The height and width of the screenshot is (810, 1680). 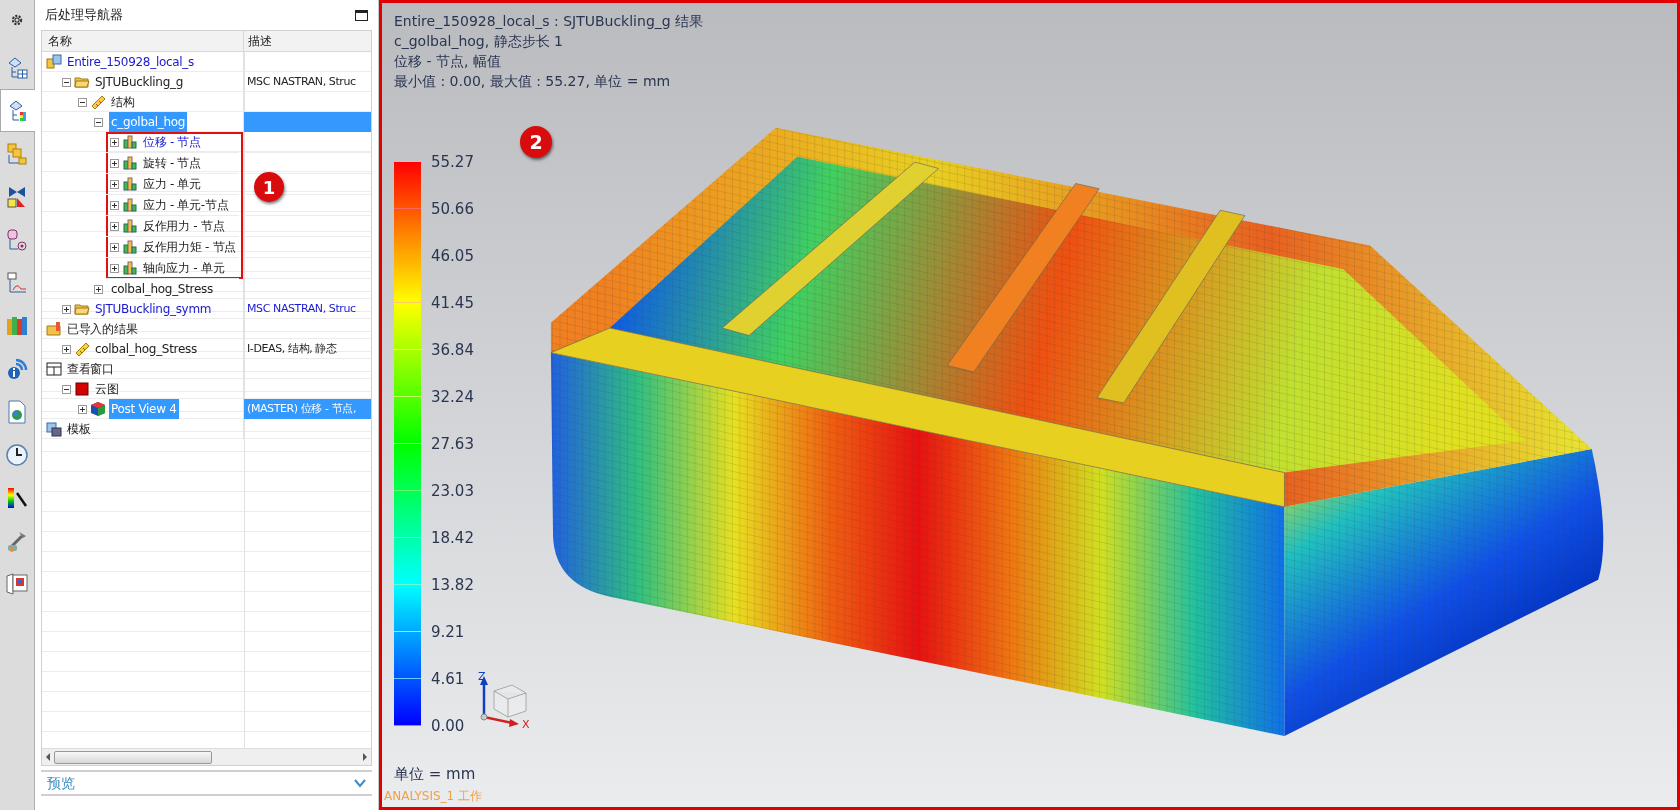 What do you see at coordinates (360, 783) in the screenshot?
I see `chevron-down-icon` at bounding box center [360, 783].